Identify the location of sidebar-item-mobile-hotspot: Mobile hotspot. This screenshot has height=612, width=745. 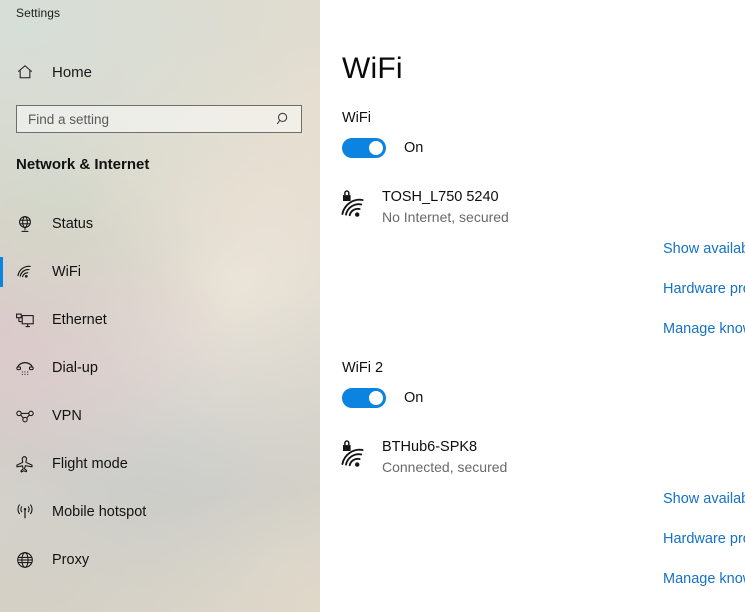
(160, 512).